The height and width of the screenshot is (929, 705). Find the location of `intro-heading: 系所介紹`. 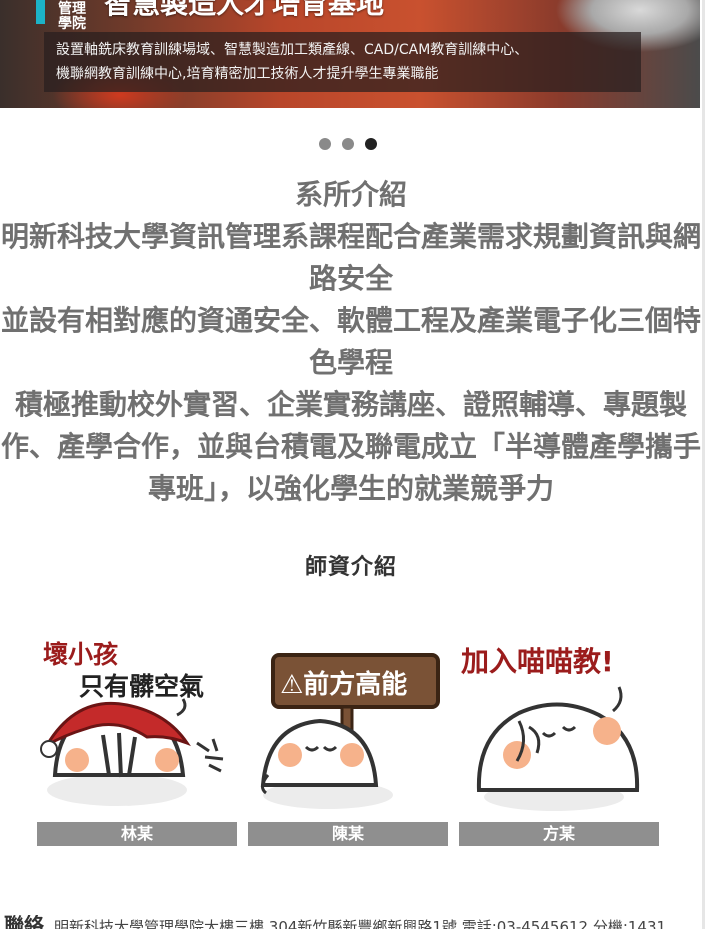

intro-heading: 系所介紹 is located at coordinates (350, 194).